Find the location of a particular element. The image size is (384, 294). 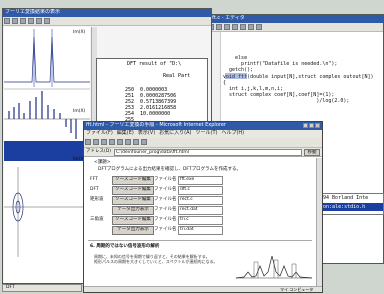

home-icon is located at coordinates (120, 142).